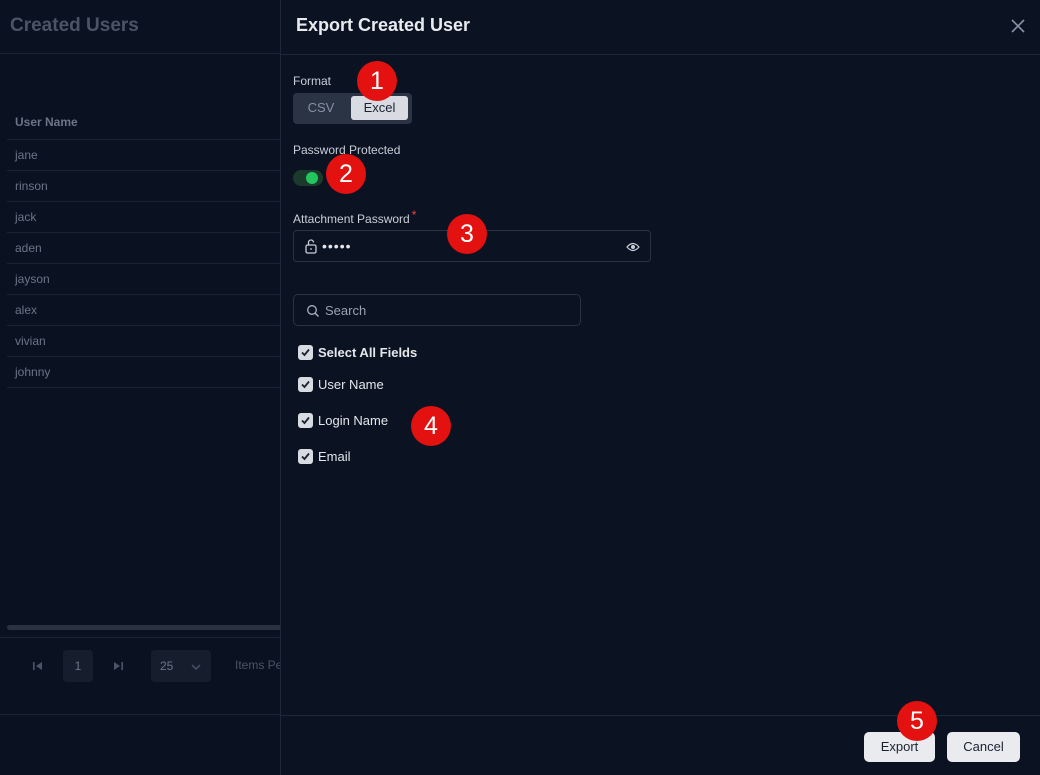  Describe the element at coordinates (147, 372) in the screenshot. I see `table-row: johnny` at that location.